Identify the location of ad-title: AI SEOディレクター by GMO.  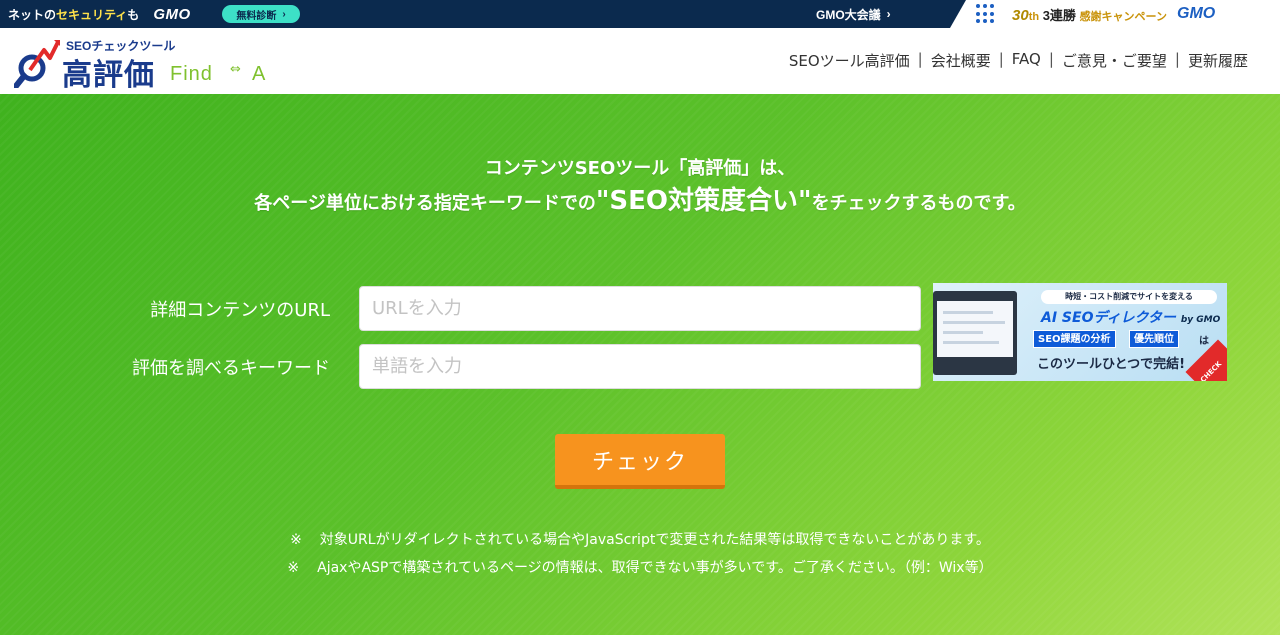
(1130, 317).